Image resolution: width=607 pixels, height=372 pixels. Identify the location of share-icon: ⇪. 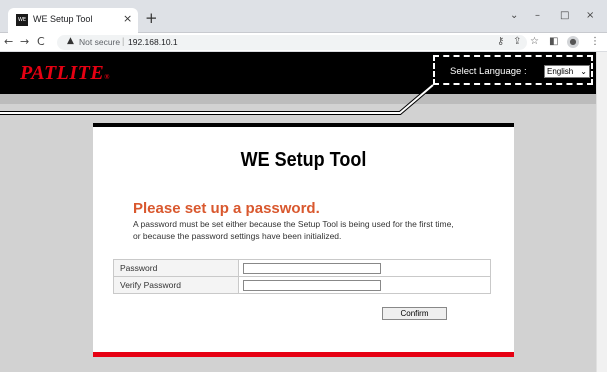
(517, 41).